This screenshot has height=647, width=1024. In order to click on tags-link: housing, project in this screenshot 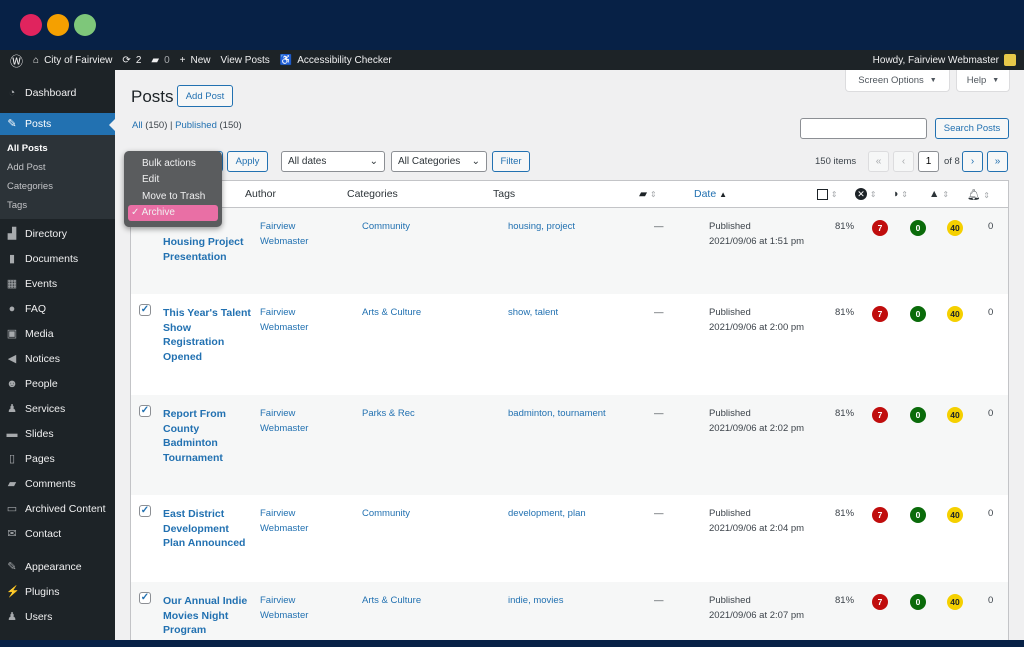, I will do `click(541, 227)`.